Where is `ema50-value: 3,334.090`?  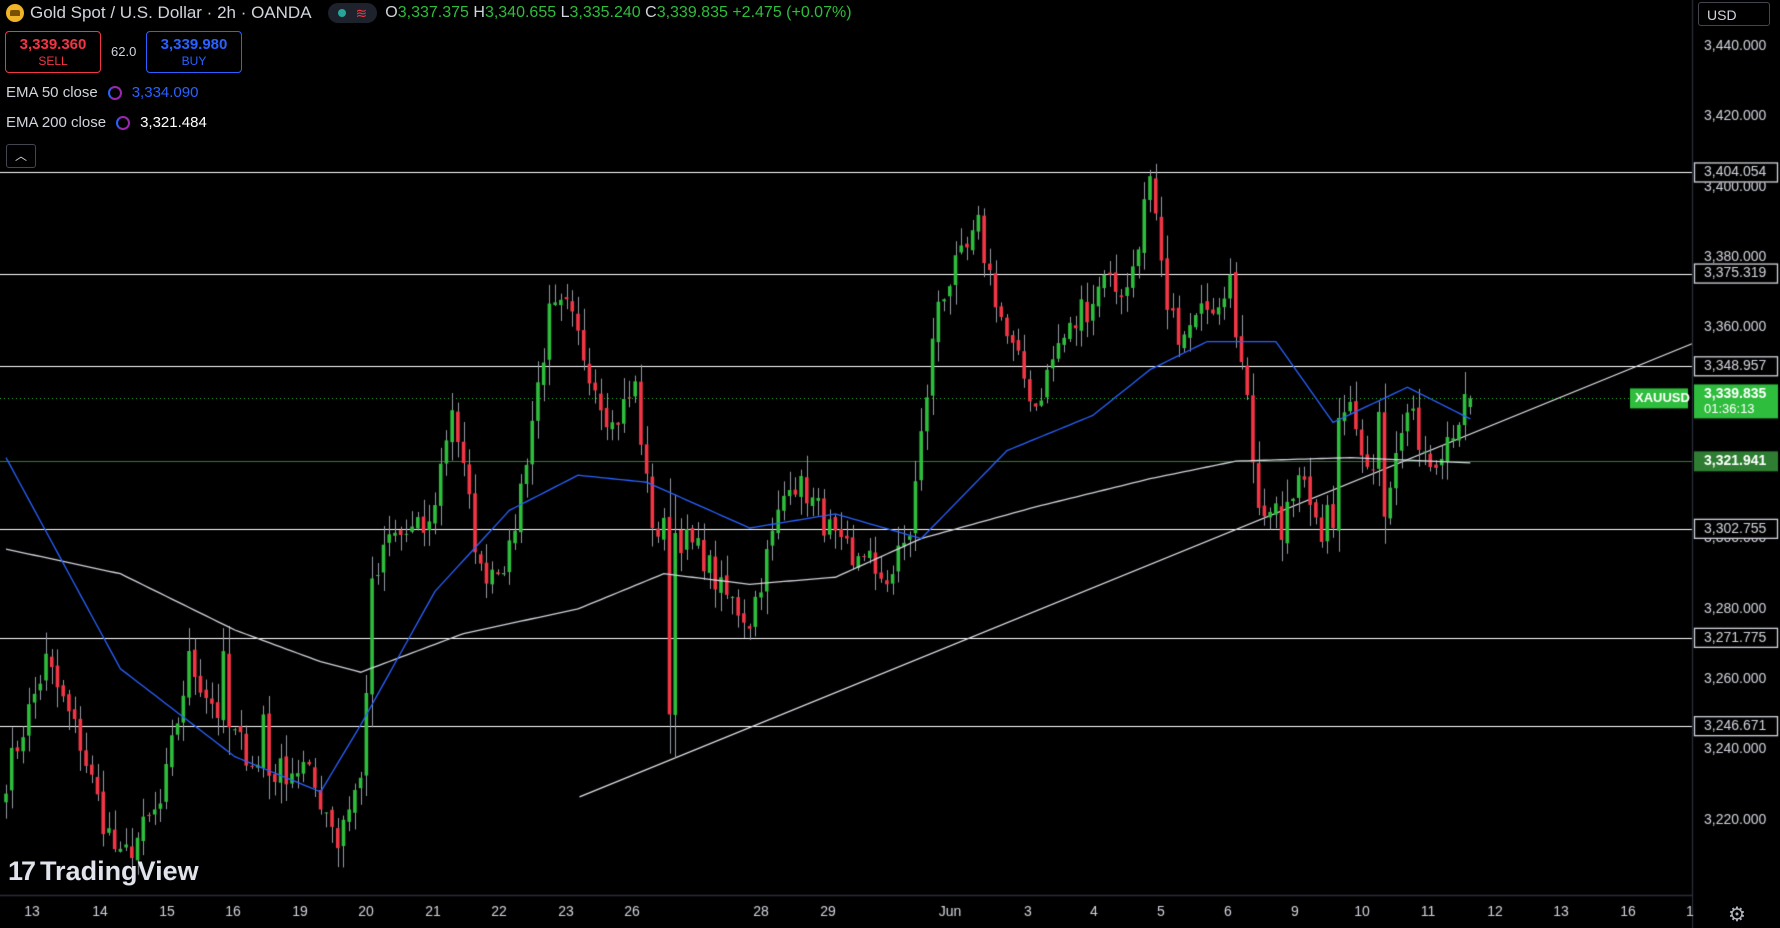 ema50-value: 3,334.090 is located at coordinates (165, 92).